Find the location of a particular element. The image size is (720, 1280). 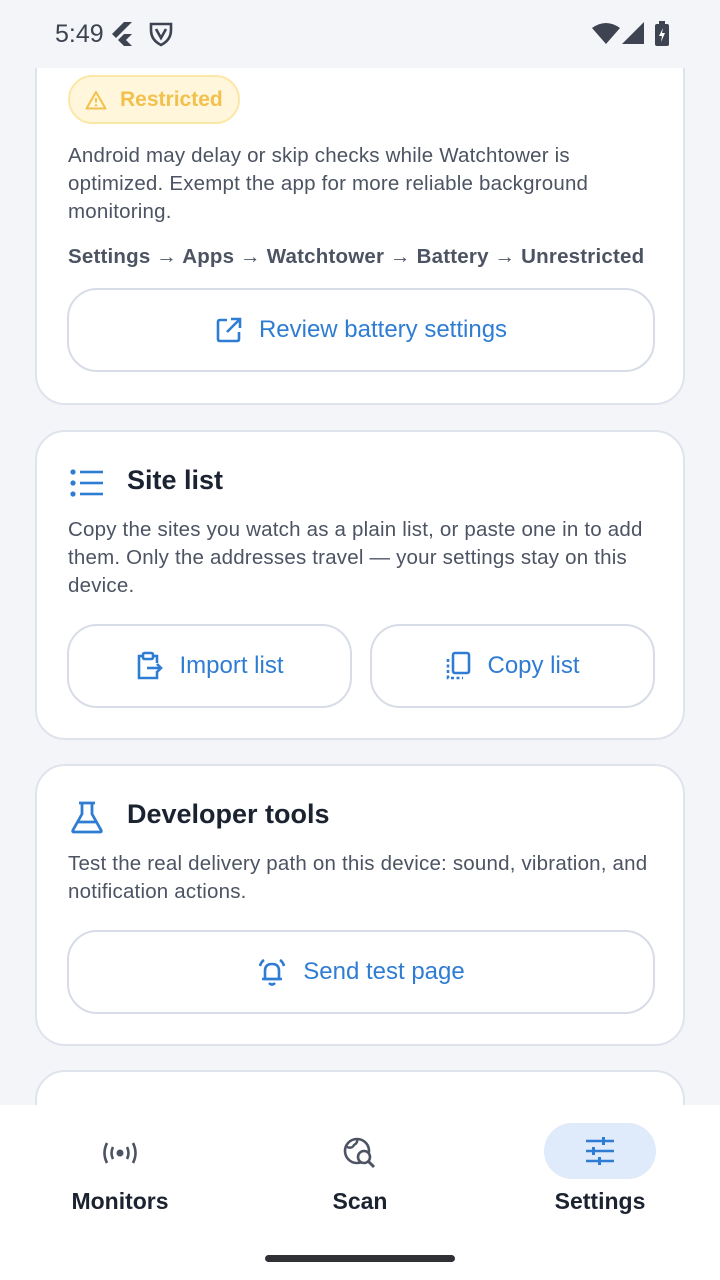

cellular-icon is located at coordinates (633, 35).